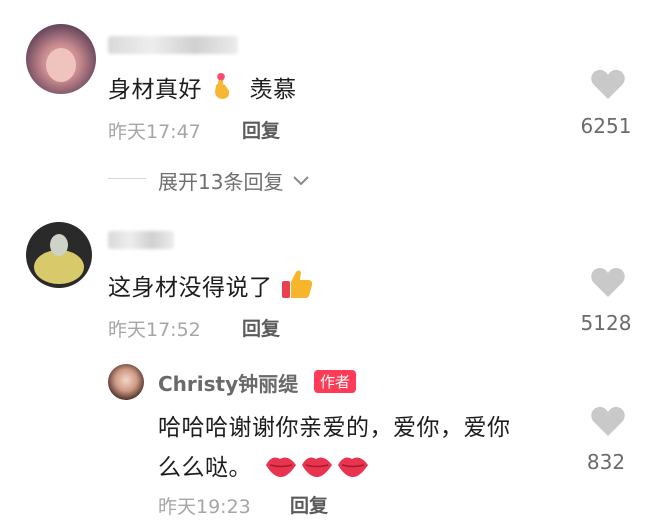  I want to click on thumbs-up-icon, so click(297, 287).